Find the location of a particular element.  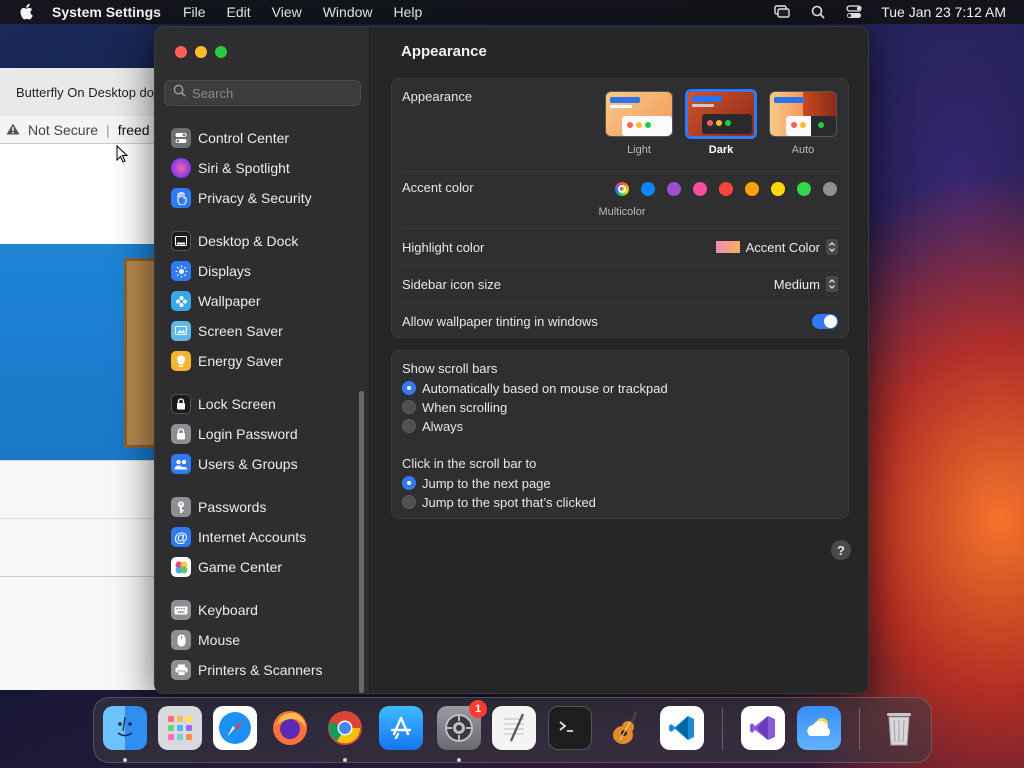

textedit-icon is located at coordinates (514, 728).